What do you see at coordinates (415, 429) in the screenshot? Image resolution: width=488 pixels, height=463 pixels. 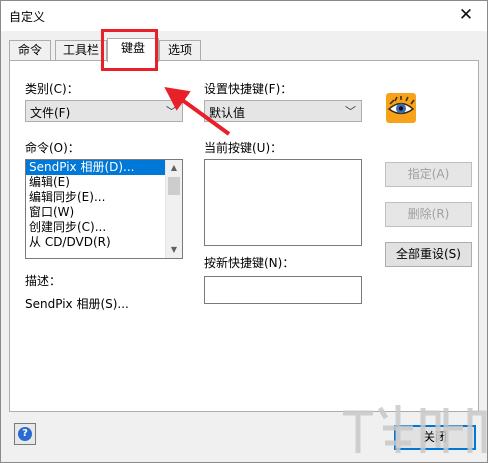 I see `watermark-logo` at bounding box center [415, 429].